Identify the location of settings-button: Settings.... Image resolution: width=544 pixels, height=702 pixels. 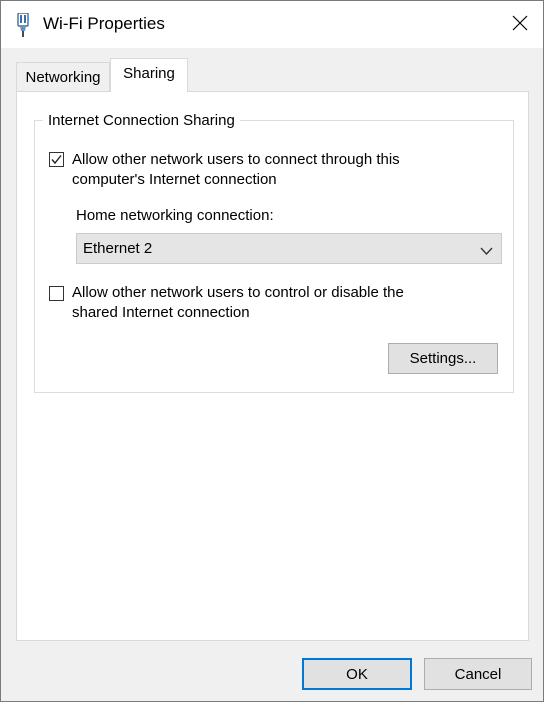
(443, 358).